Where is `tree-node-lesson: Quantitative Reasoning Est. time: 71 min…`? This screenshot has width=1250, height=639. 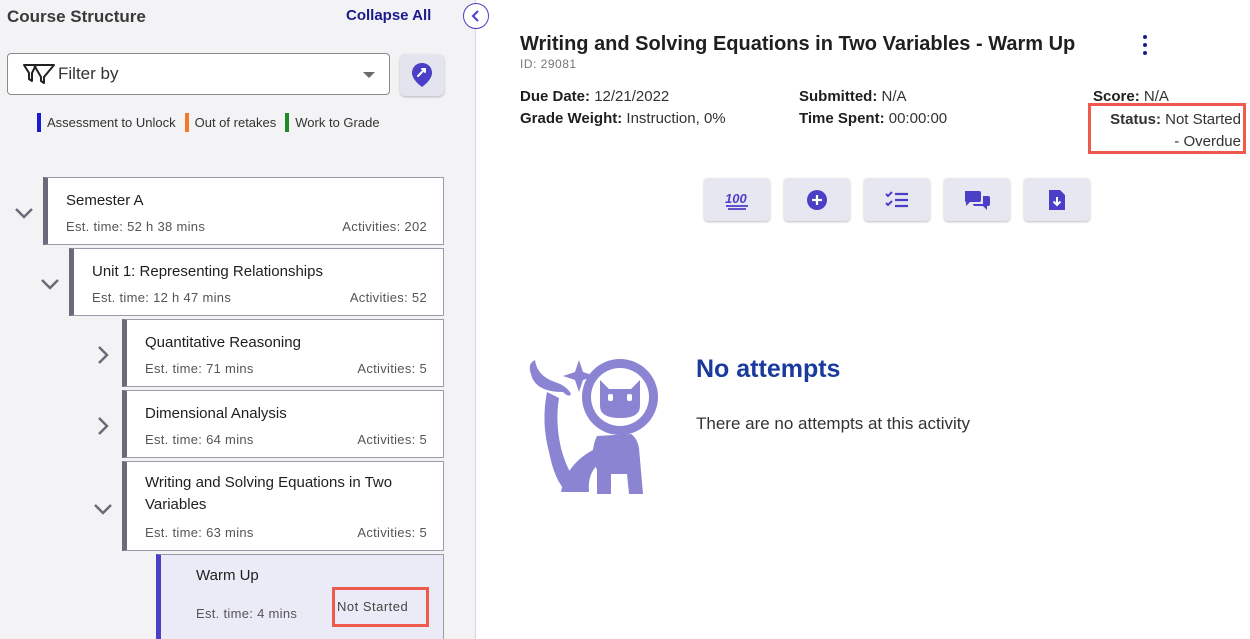 tree-node-lesson: Quantitative Reasoning Est. time: 71 min… is located at coordinates (283, 353).